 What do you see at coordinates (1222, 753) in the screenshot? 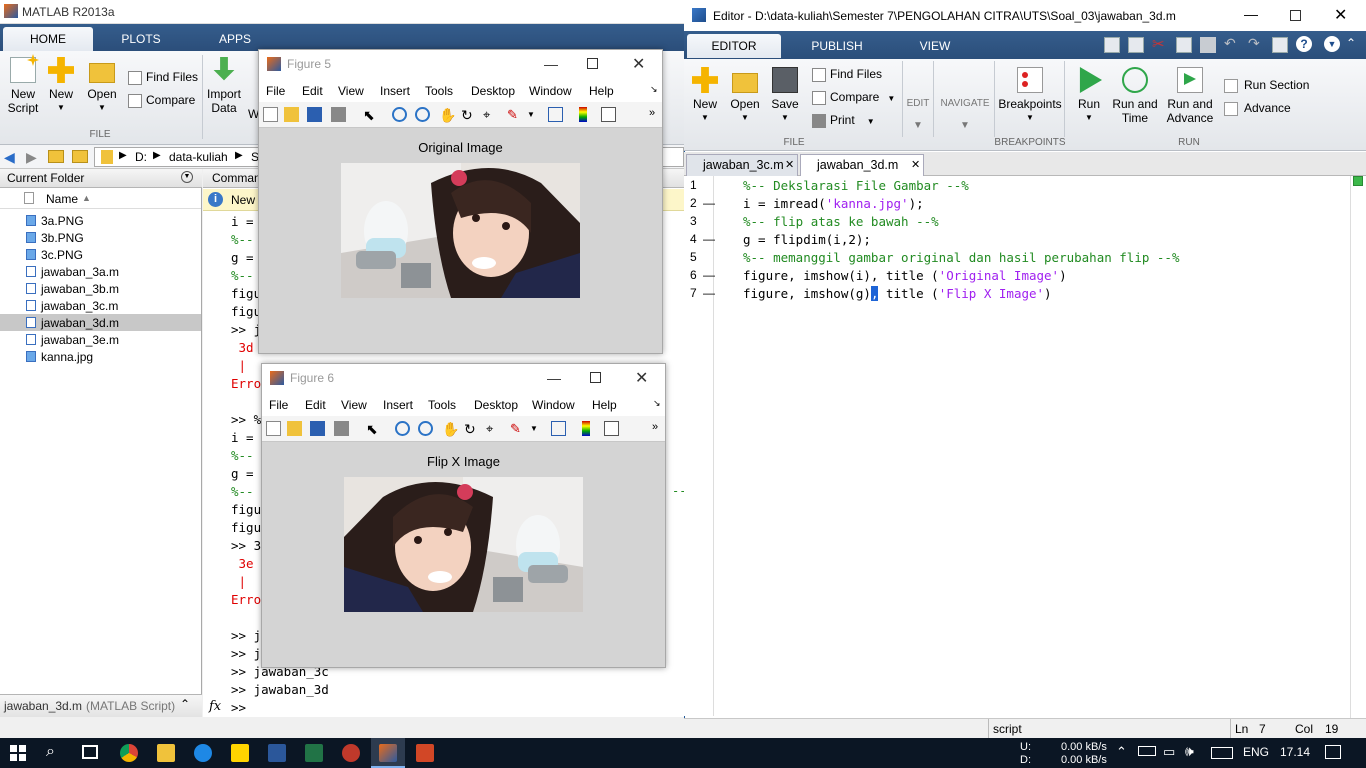
I see `keyboard-icon` at bounding box center [1222, 753].